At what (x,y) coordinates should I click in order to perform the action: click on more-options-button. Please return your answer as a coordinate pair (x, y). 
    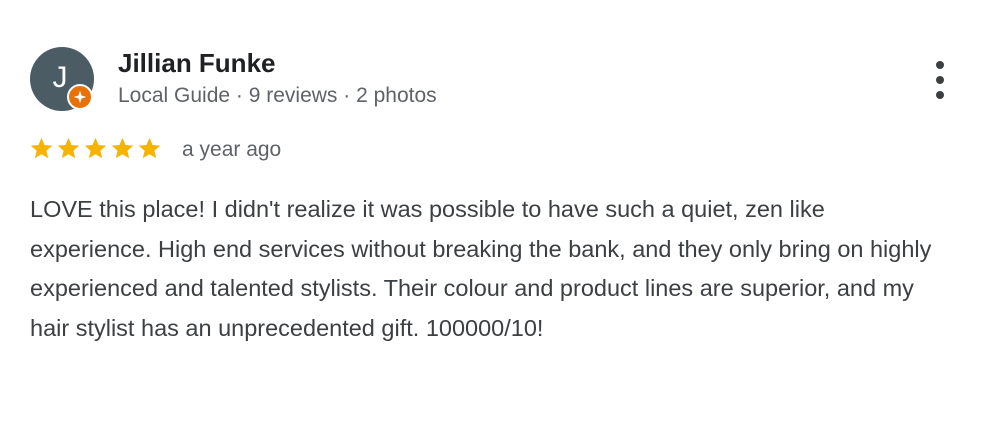
    Looking at the image, I should click on (940, 80).